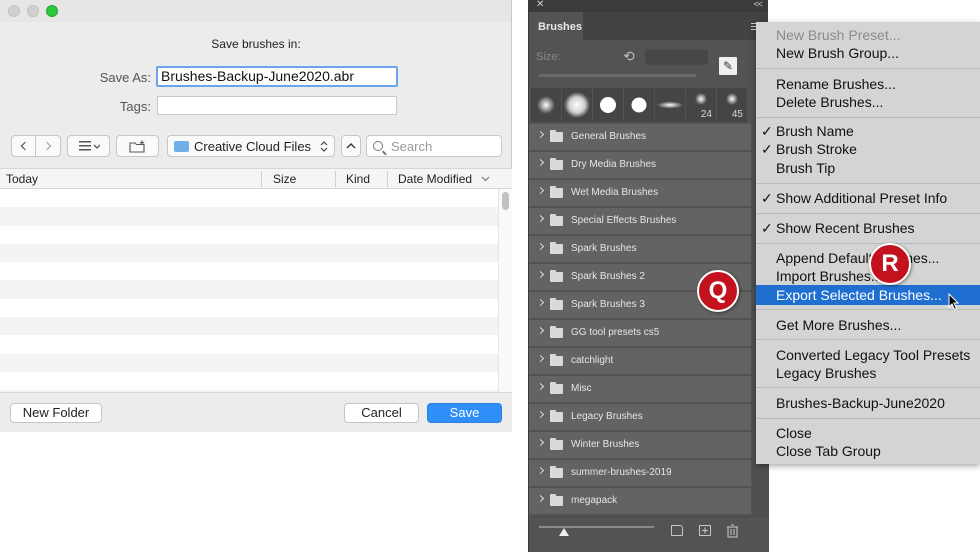 This screenshot has width=980, height=552. What do you see at coordinates (617, 75) in the screenshot?
I see `size-slider` at bounding box center [617, 75].